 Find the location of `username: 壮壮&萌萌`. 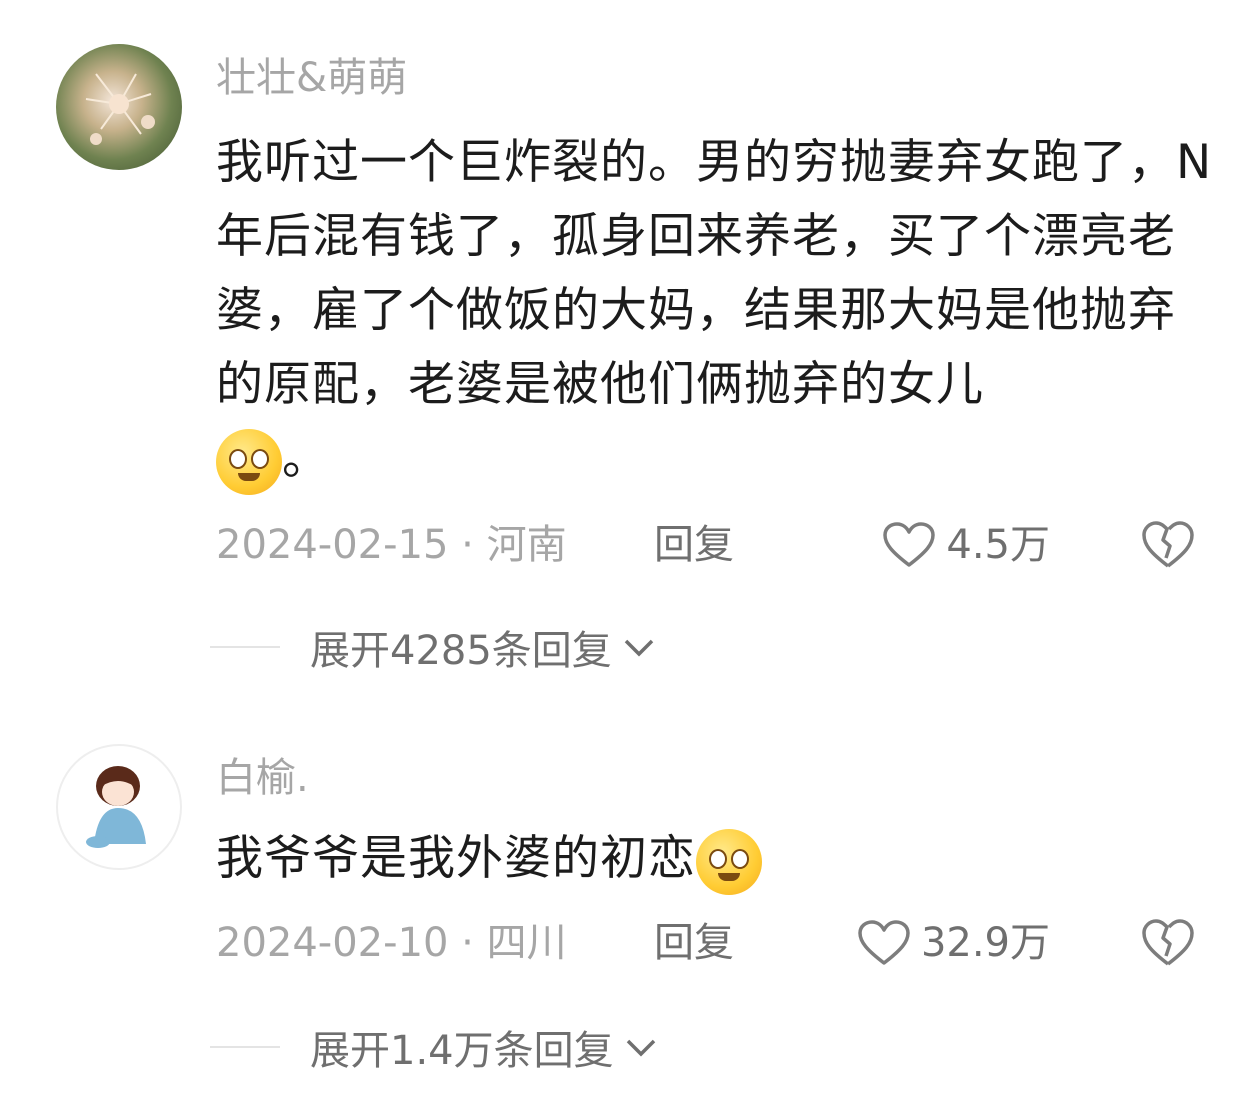

username: 壮壮&萌萌 is located at coordinates (311, 78).